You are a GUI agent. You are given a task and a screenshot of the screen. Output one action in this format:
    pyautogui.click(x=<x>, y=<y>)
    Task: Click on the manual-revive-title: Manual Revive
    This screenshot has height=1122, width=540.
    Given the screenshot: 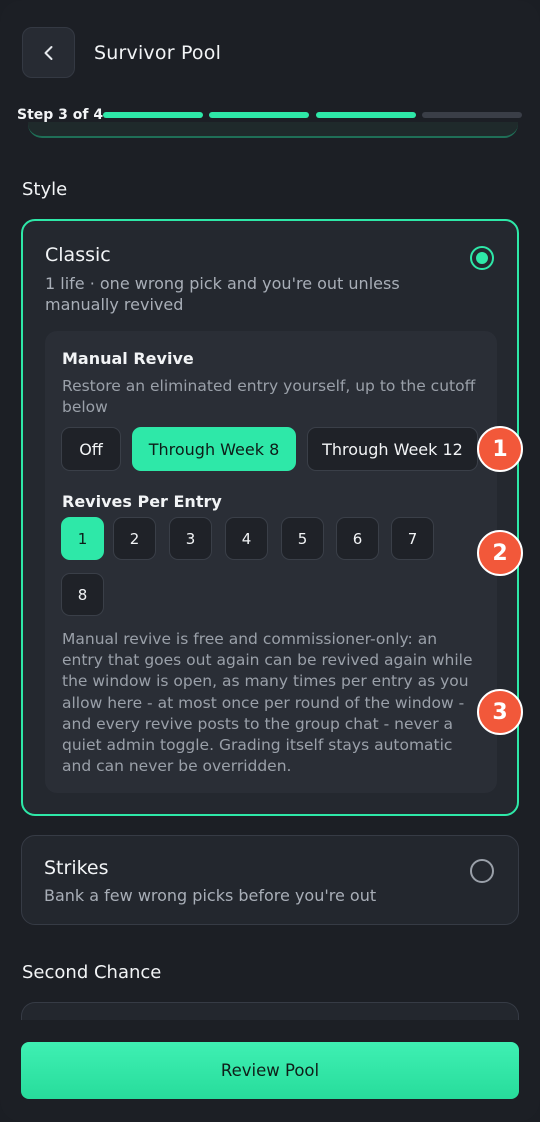 What is the action you would take?
    pyautogui.click(x=128, y=358)
    